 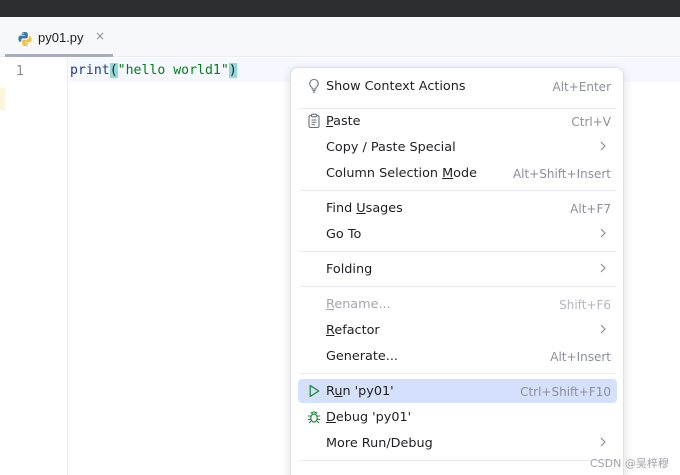 What do you see at coordinates (581, 87) in the screenshot?
I see `menu-item-shortcut: Alt+Enter` at bounding box center [581, 87].